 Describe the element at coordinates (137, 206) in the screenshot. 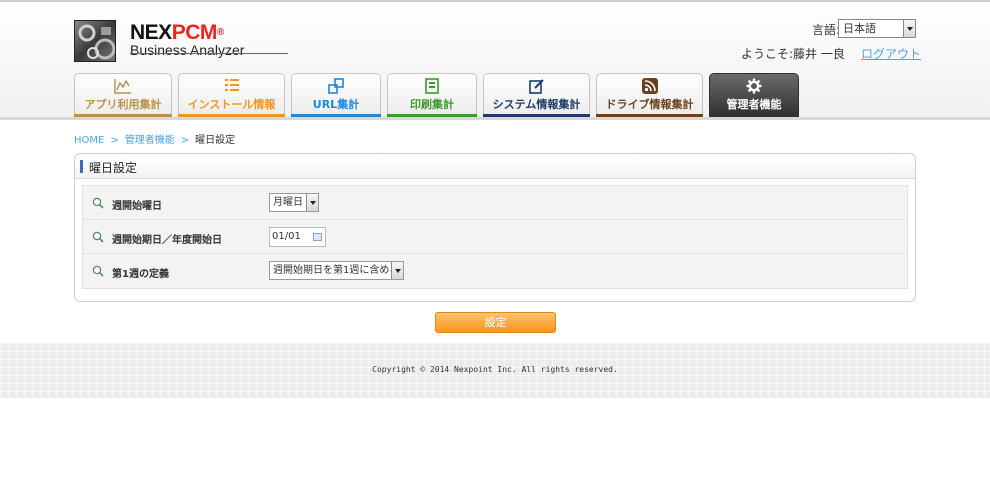

I see `row-label: 週開始曜日` at that location.